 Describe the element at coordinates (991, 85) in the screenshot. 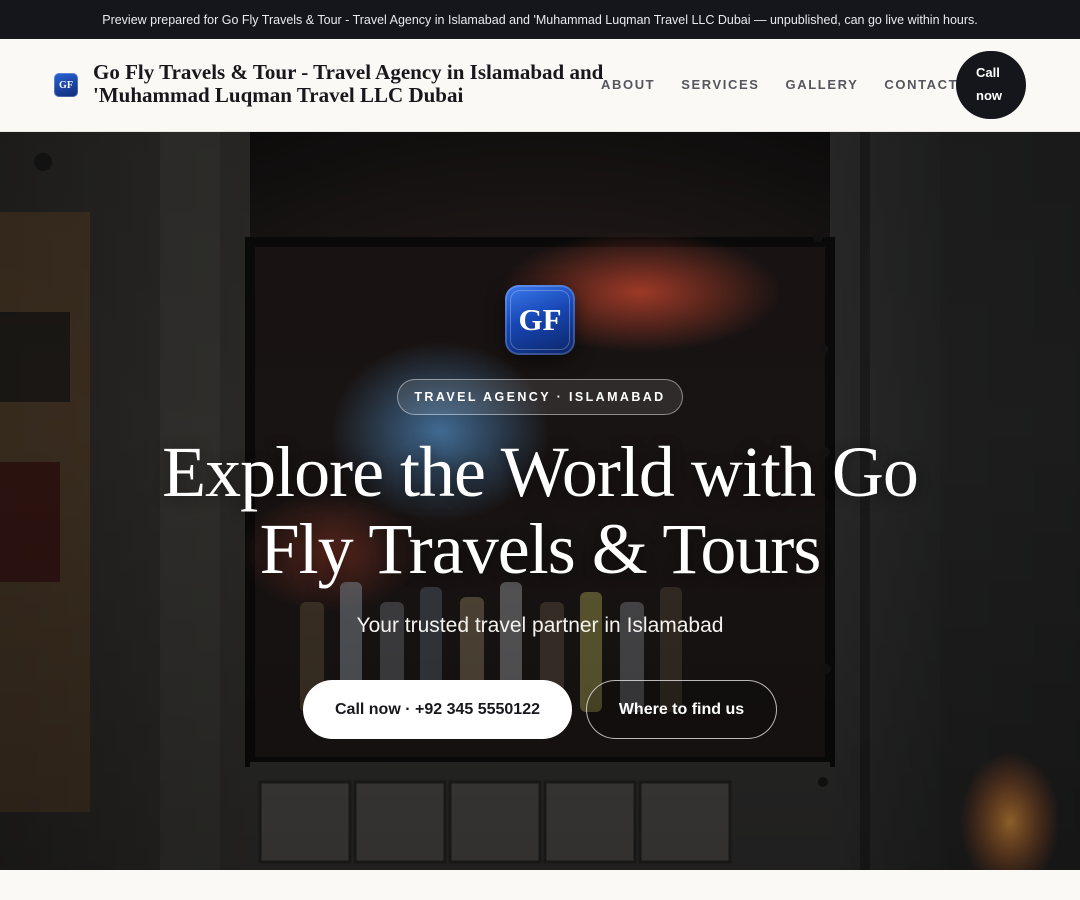

I see `header-call-button: Call now` at that location.